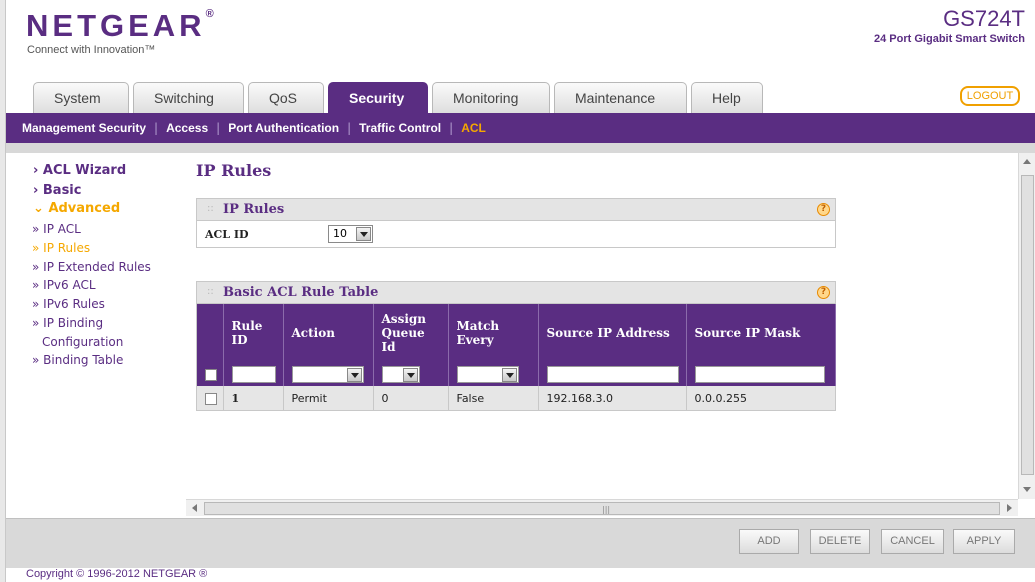  I want to click on table-header-match-every: Match Every, so click(493, 333).